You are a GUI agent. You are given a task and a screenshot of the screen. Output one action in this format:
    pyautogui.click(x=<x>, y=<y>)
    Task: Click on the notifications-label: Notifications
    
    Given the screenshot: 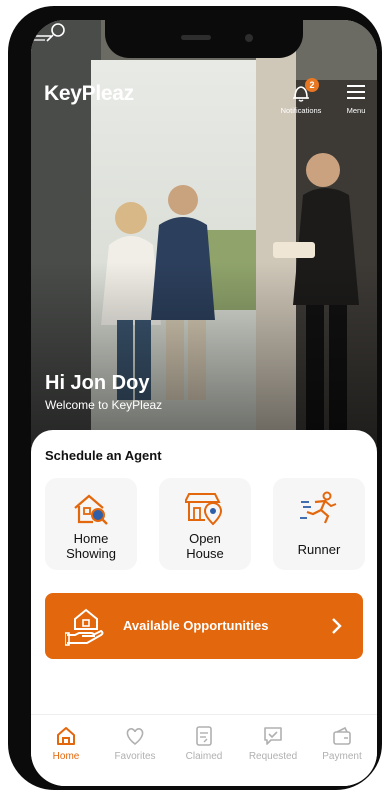 What is the action you would take?
    pyautogui.click(x=301, y=110)
    